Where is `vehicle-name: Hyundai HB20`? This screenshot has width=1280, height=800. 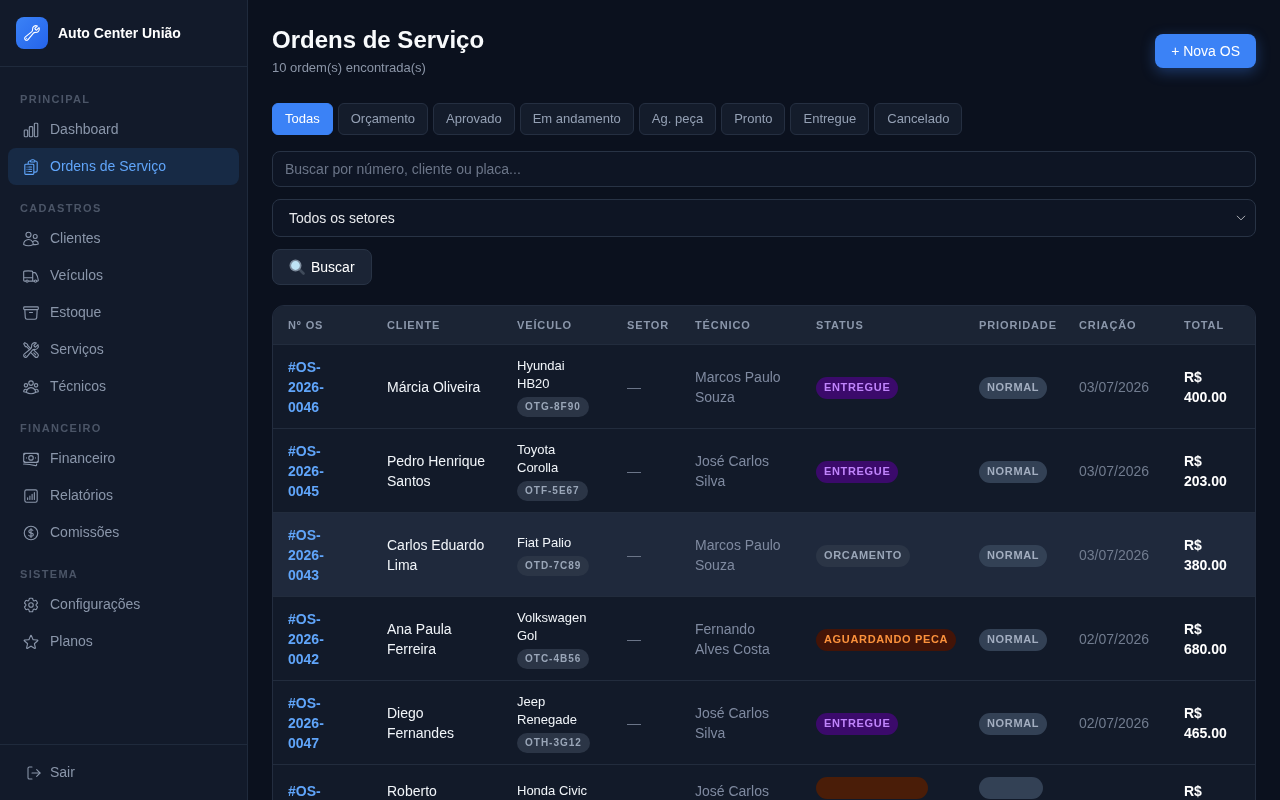
vehicle-name: Hyundai HB20 is located at coordinates (541, 374).